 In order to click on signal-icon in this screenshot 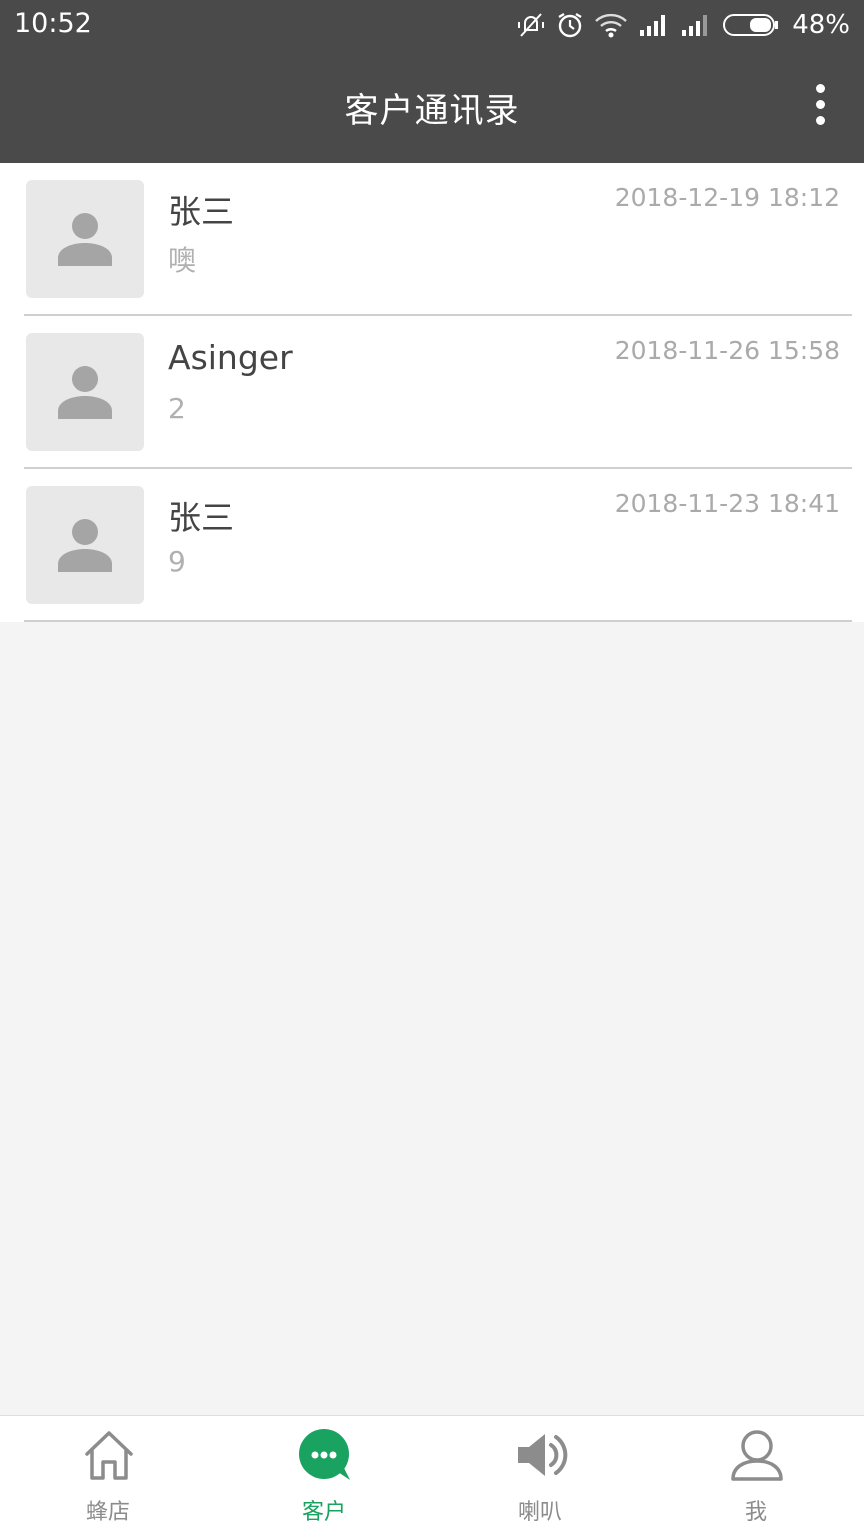, I will do `click(654, 25)`.